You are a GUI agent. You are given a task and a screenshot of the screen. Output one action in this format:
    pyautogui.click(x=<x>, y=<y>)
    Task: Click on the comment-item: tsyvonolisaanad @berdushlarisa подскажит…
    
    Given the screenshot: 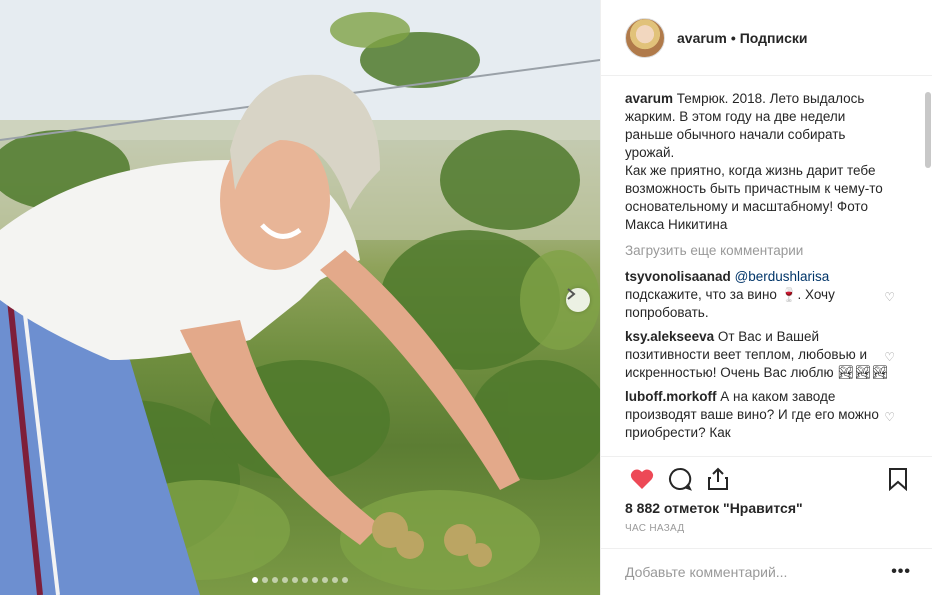 What is the action you would take?
    pyautogui.click(x=760, y=295)
    